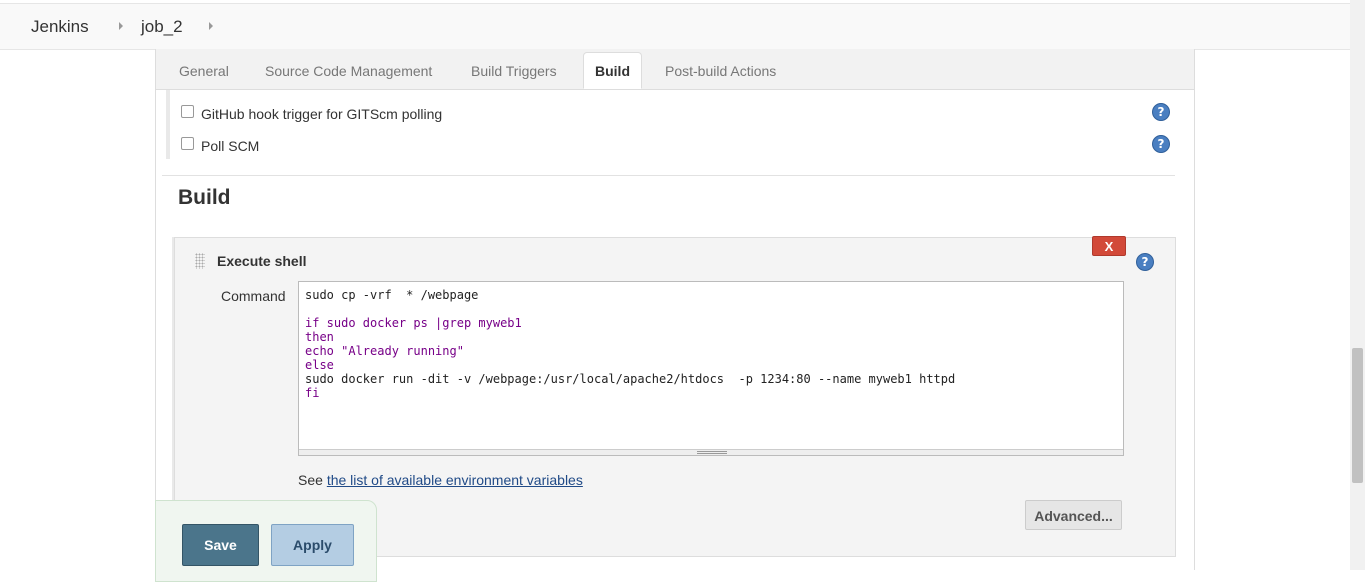  I want to click on delete-step-button: X, so click(1109, 246).